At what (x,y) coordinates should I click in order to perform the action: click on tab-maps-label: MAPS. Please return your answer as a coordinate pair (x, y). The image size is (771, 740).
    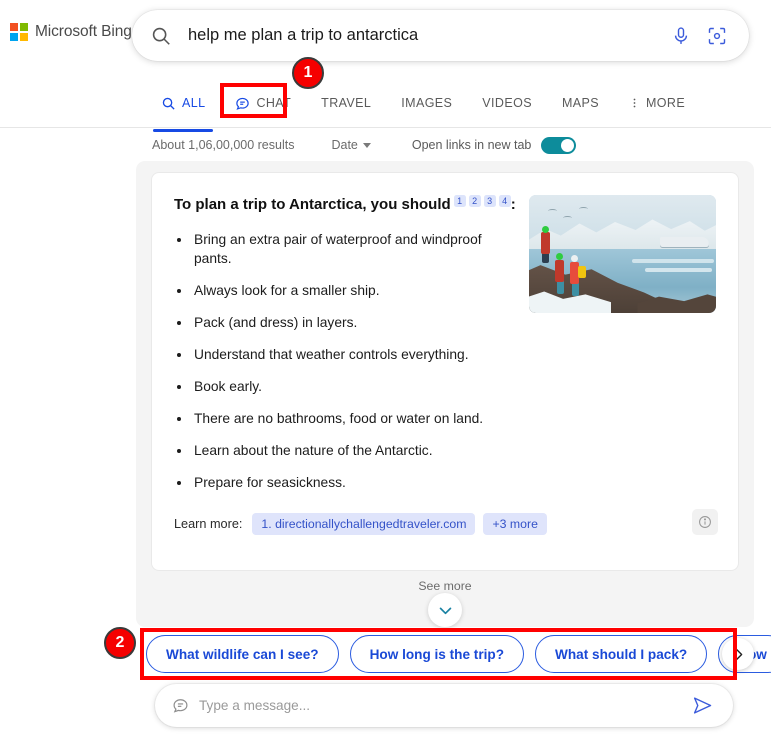
    Looking at the image, I should click on (580, 103).